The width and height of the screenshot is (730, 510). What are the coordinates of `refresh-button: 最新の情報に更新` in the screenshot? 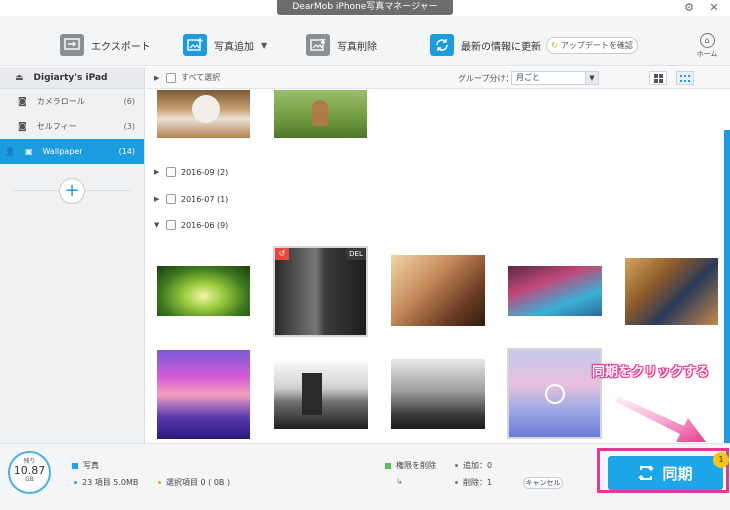 It's located at (485, 45).